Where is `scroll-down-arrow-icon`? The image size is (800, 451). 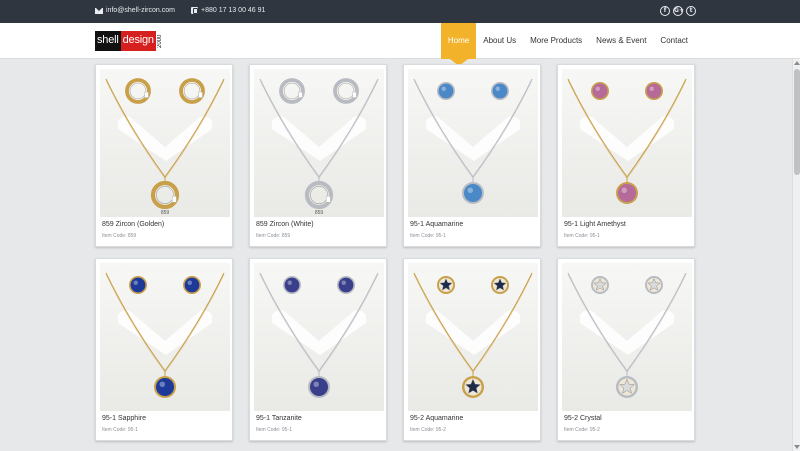
scroll-down-arrow-icon is located at coordinates (797, 447).